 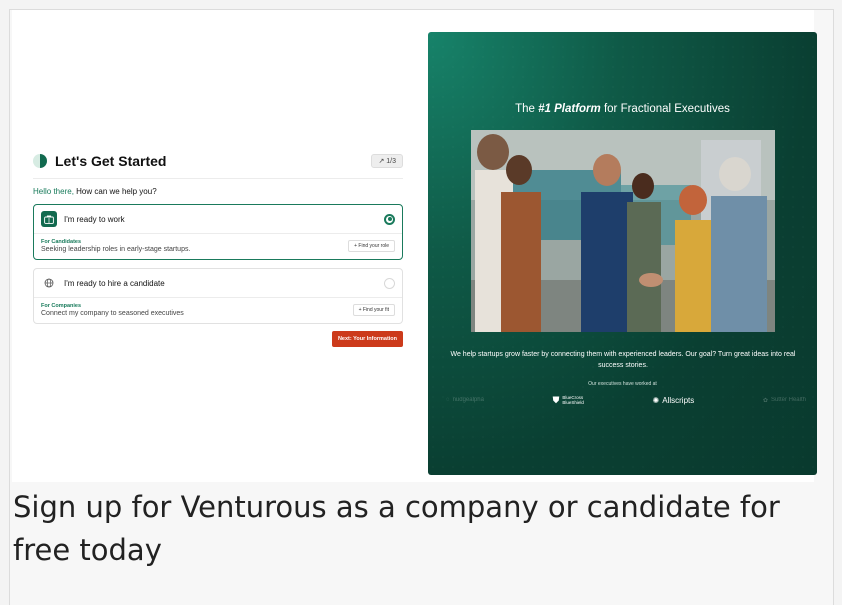 I want to click on logo-allscripts: ✺ Allscripts, so click(x=673, y=400).